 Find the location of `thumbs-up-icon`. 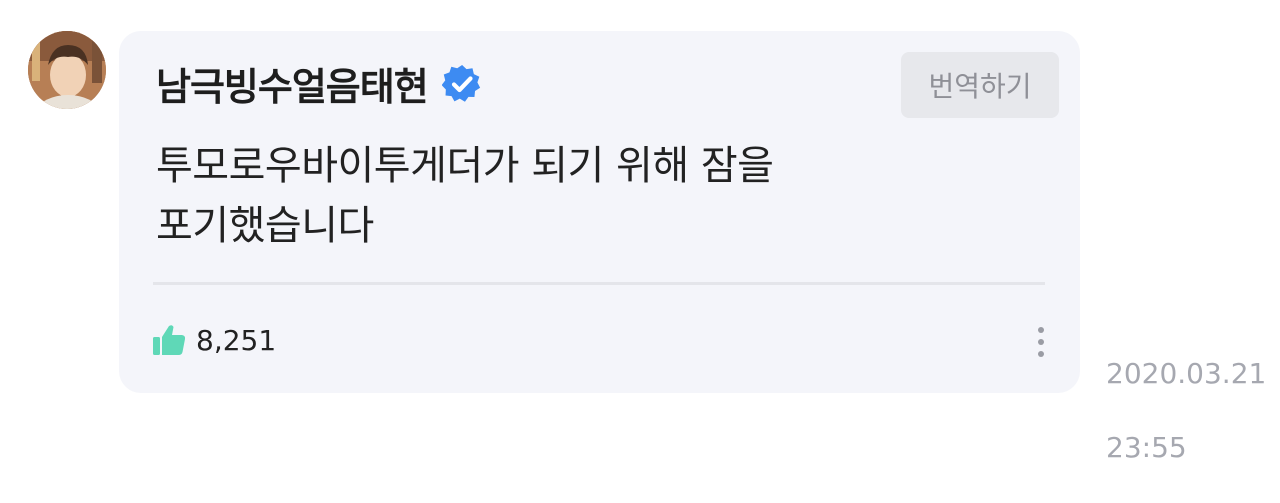

thumbs-up-icon is located at coordinates (169, 340).